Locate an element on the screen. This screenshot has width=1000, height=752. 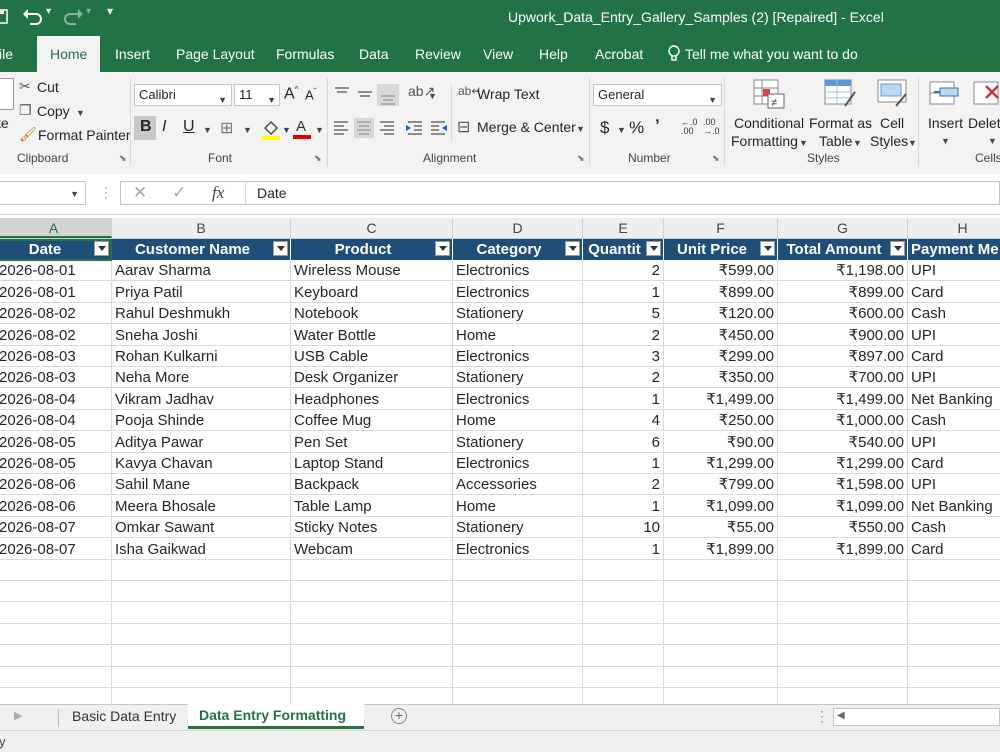
table-cell: 2026-08-02 is located at coordinates (56, 335).